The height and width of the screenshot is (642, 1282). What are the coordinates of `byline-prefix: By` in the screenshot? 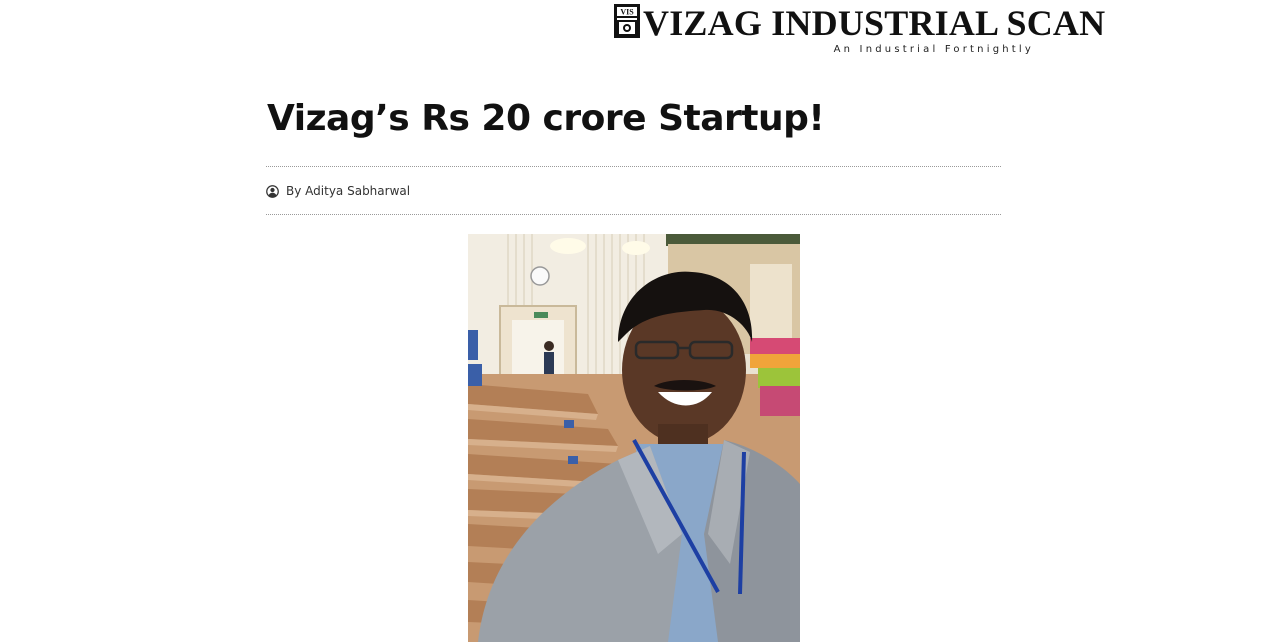 It's located at (294, 191).